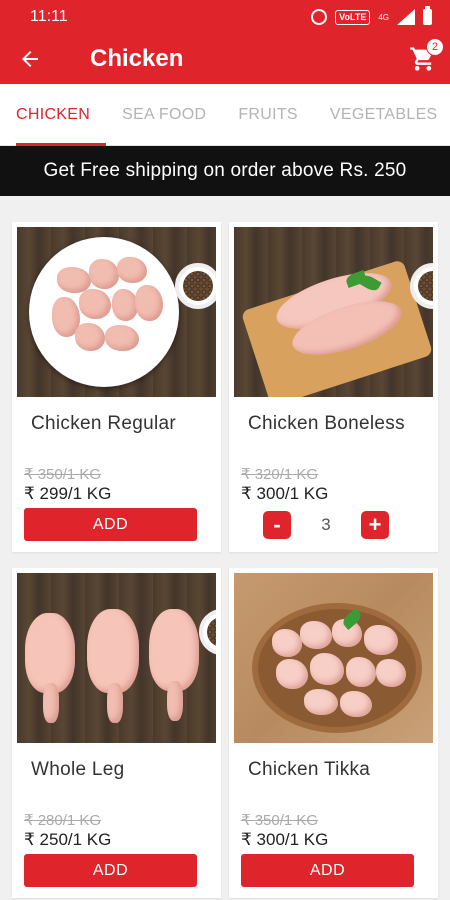  Describe the element at coordinates (406, 17) in the screenshot. I see `signal-icon` at that location.